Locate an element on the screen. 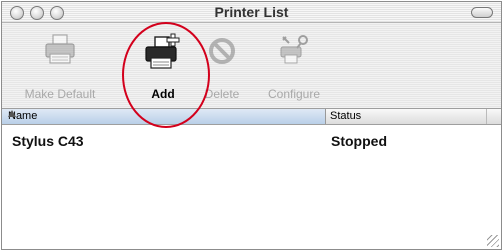 Image resolution: width=502 pixels, height=250 pixels. resize-grip is located at coordinates (493, 241).